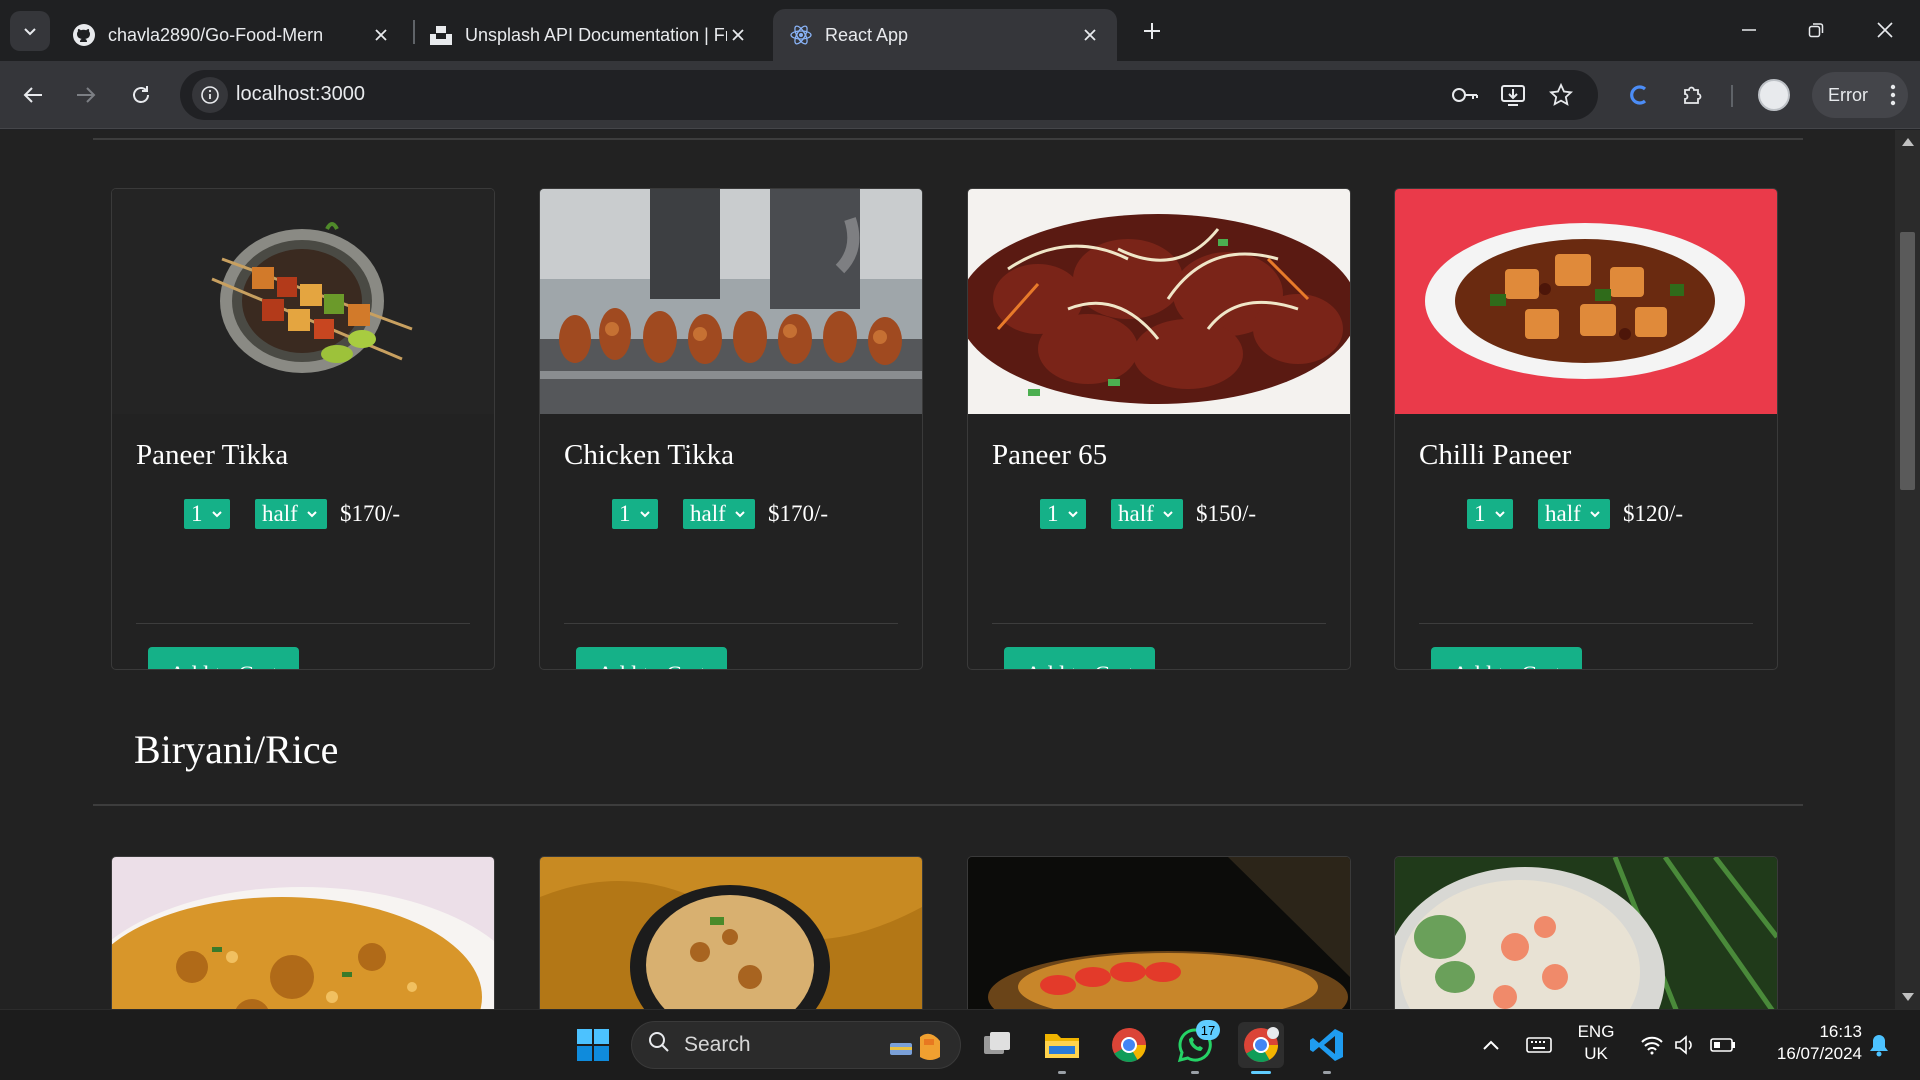  Describe the element at coordinates (1596, 1031) in the screenshot. I see `language-label: ENG` at that location.